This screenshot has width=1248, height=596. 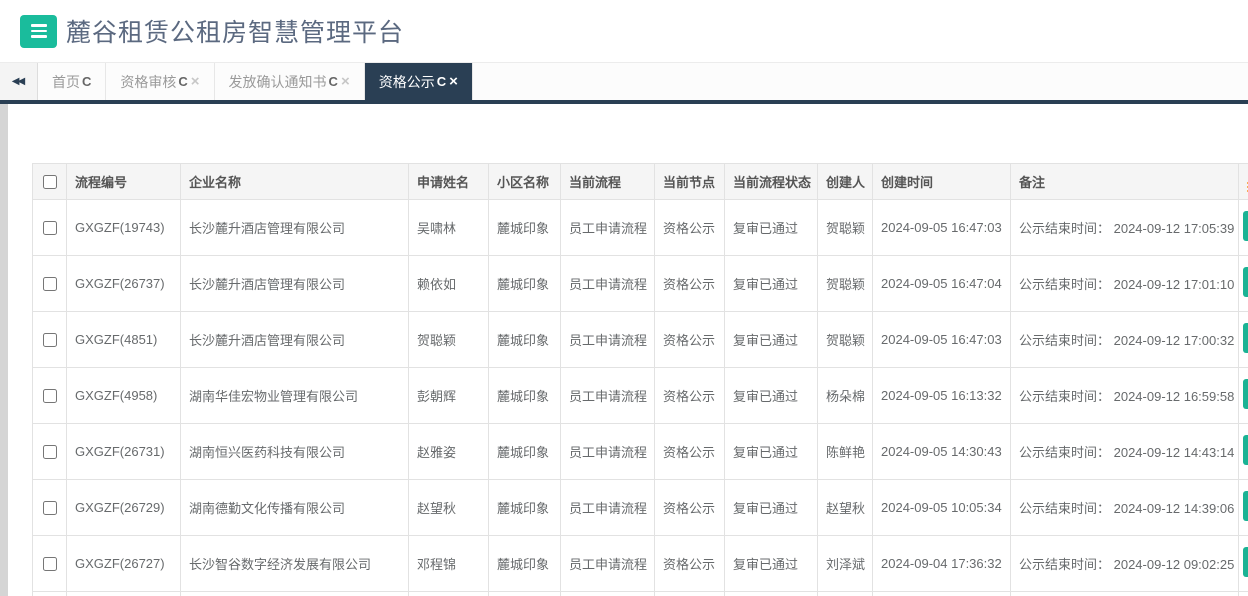 What do you see at coordinates (294, 563) in the screenshot?
I see `cell-company: 长沙智谷数字经济发展有限公司` at bounding box center [294, 563].